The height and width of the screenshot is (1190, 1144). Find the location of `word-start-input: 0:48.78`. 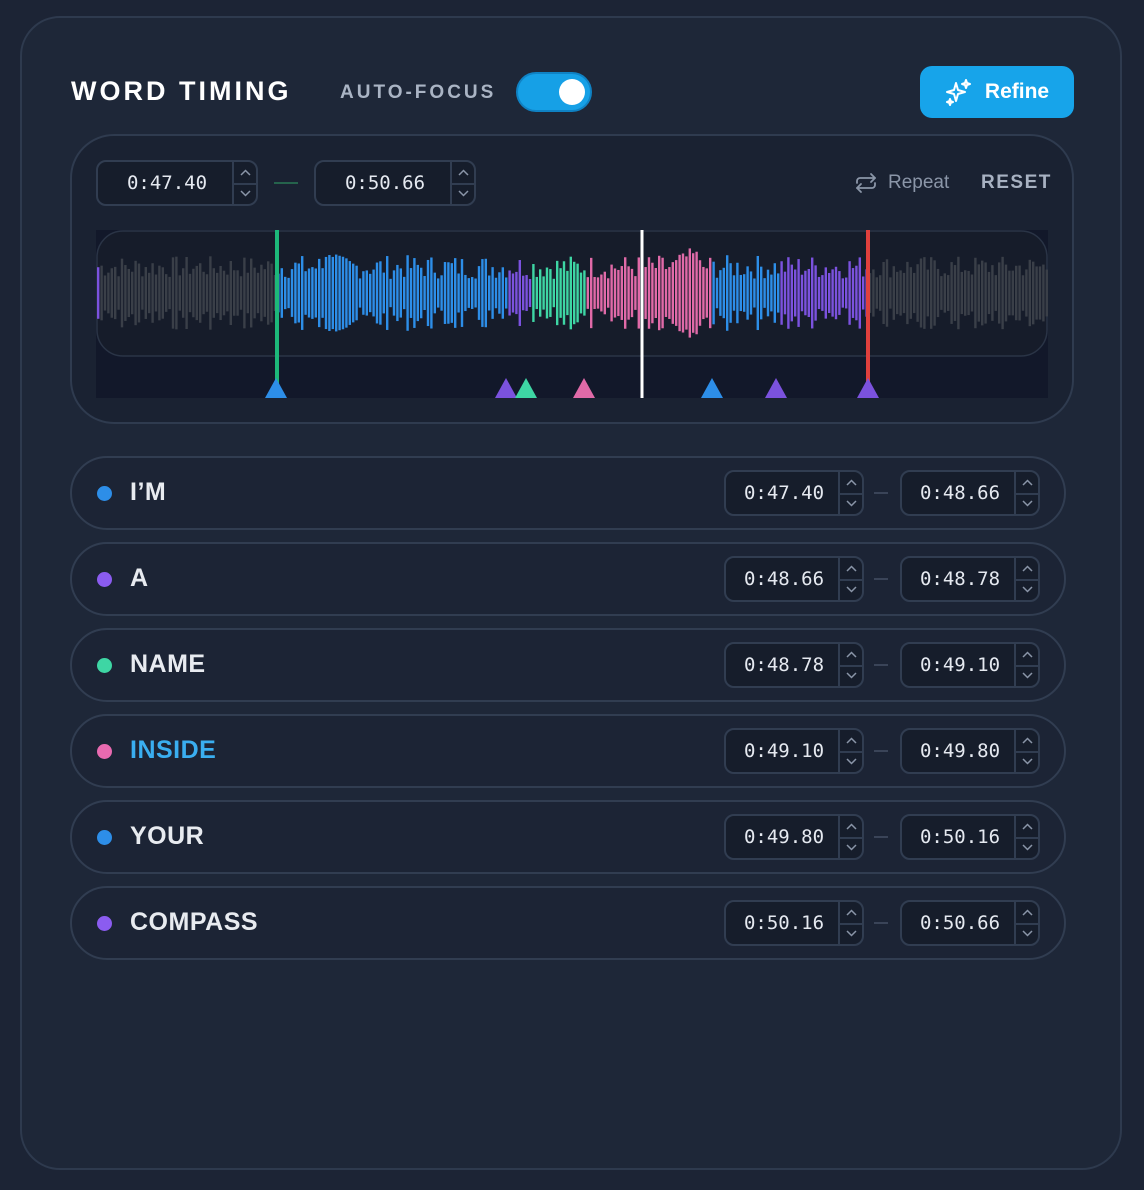

word-start-input: 0:48.78 is located at coordinates (794, 665).